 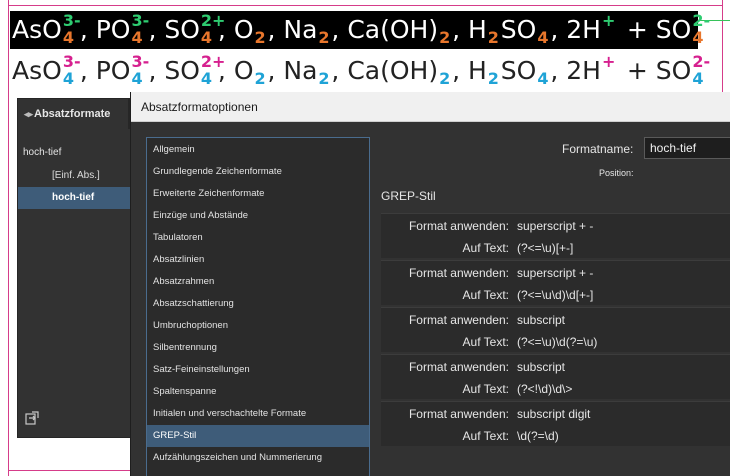 What do you see at coordinates (42, 152) in the screenshot?
I see `current-style-label: hoch-tief` at bounding box center [42, 152].